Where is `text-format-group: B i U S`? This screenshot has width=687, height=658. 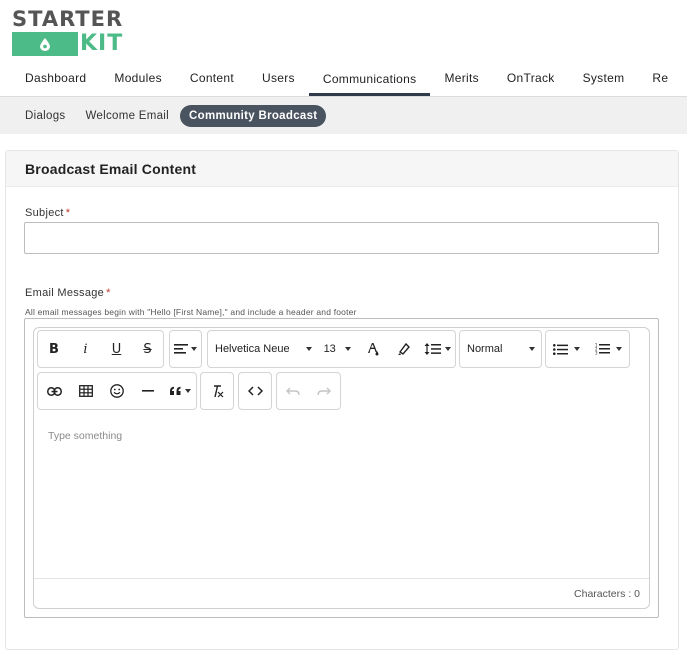
text-format-group: B i U S is located at coordinates (100, 349).